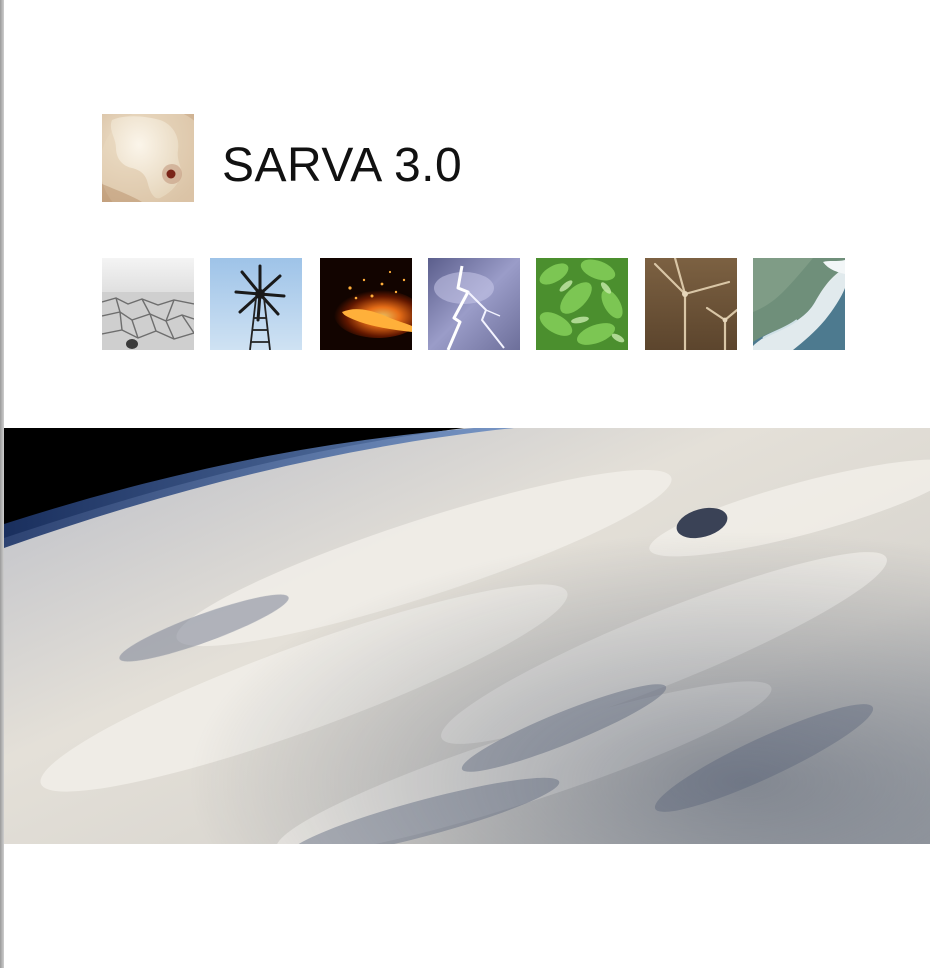 The width and height of the screenshot is (930, 968). Describe the element at coordinates (582, 304) in the screenshot. I see `green-leaves-icon` at that location.